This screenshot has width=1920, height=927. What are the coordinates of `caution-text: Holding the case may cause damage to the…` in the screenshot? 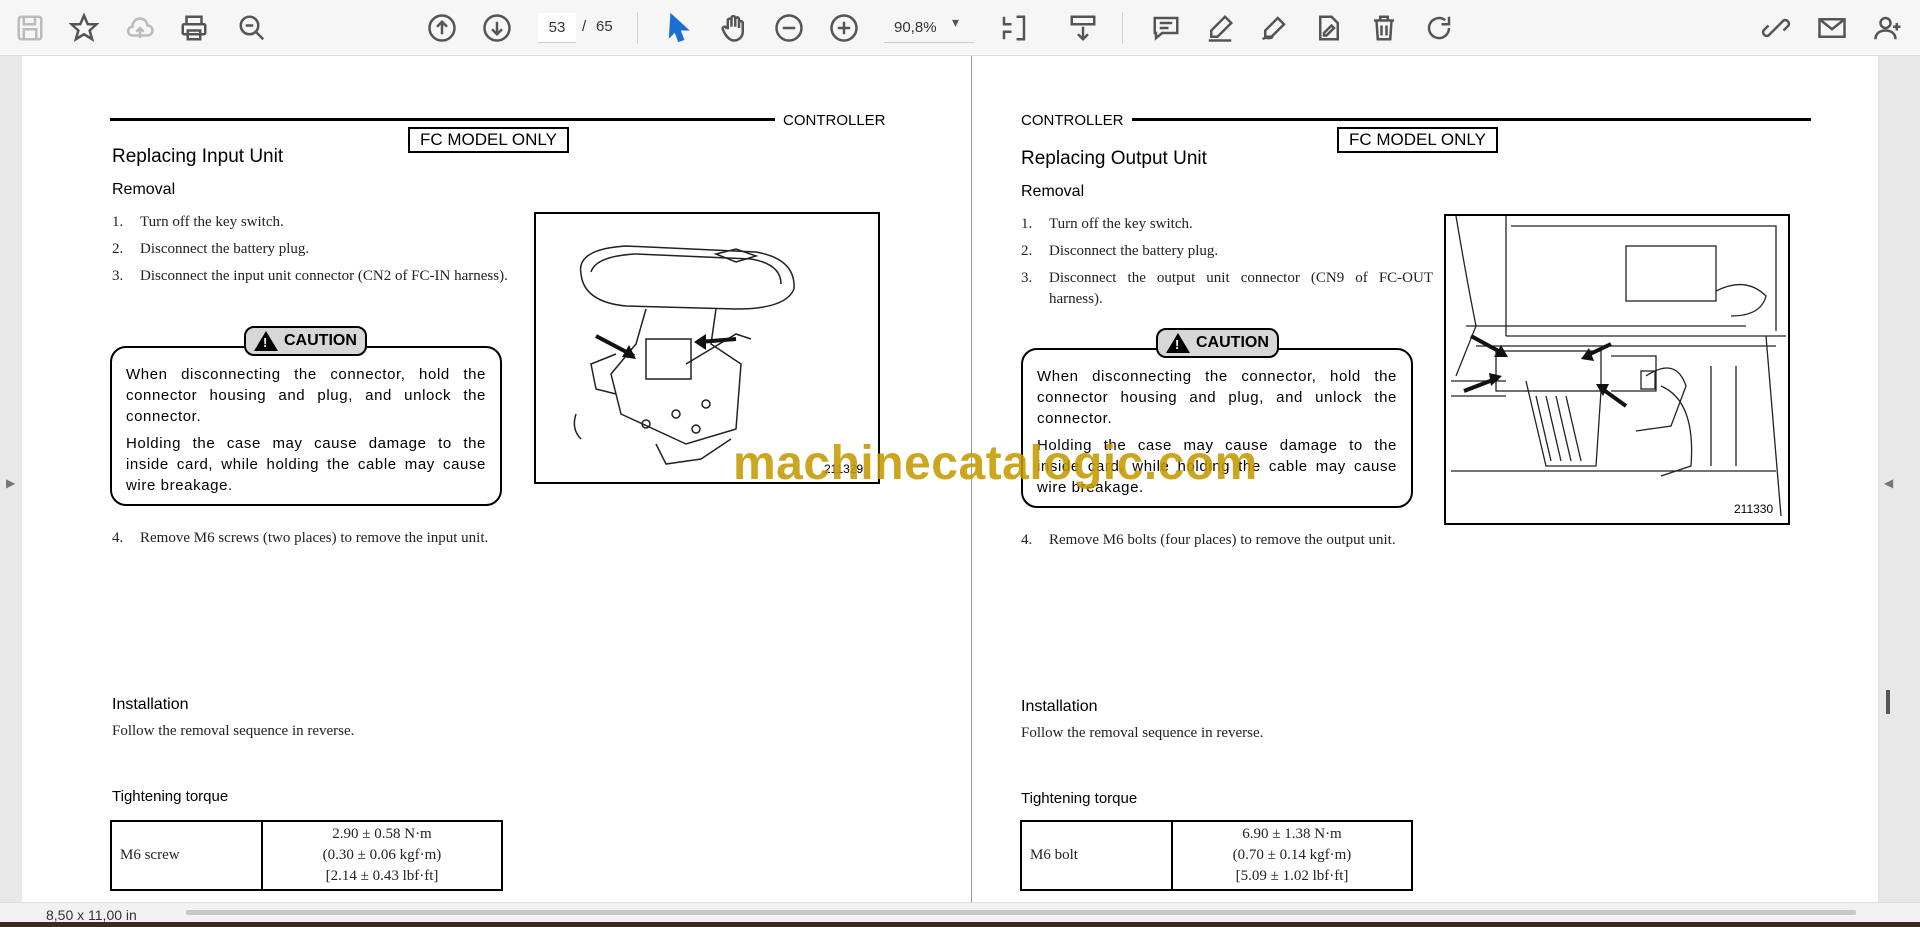 It's located at (306, 464).